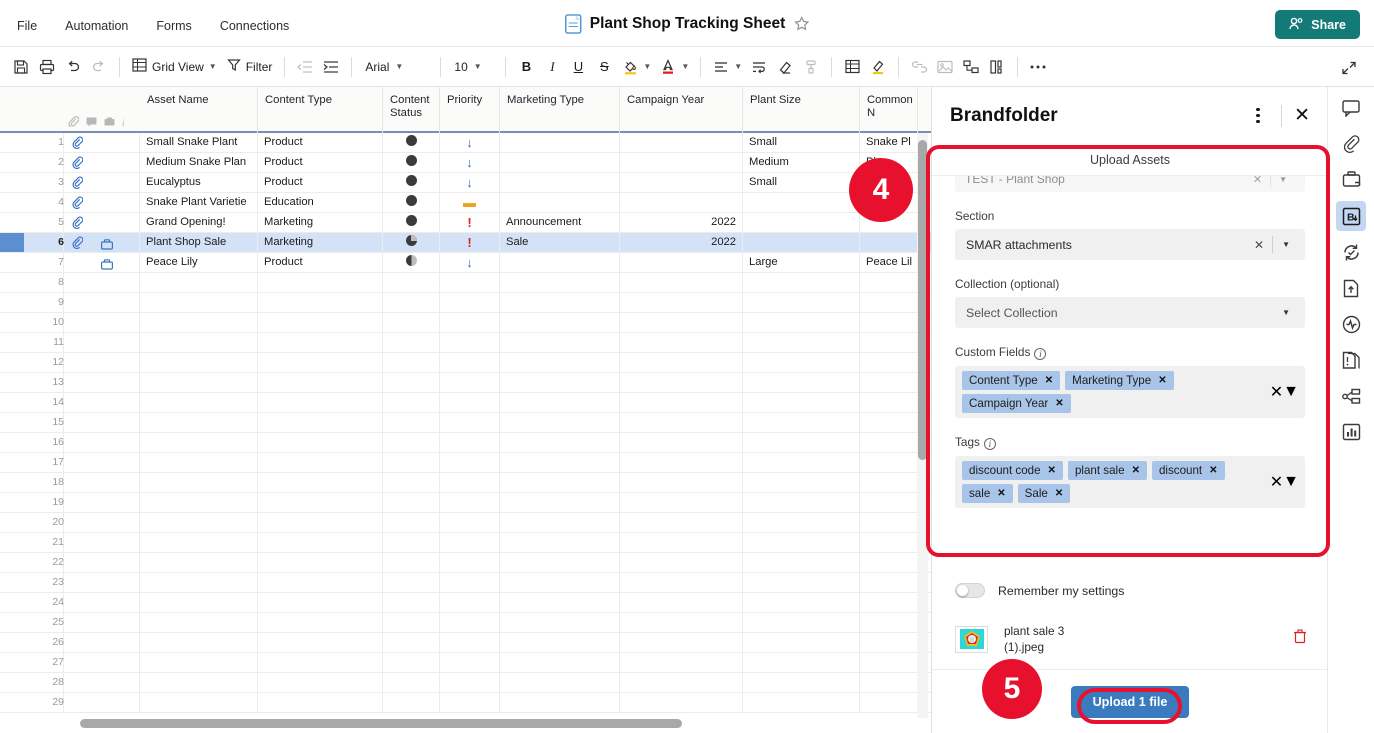  What do you see at coordinates (889, 142) in the screenshot?
I see `table-cell-common-name: Snake Pl` at bounding box center [889, 142].